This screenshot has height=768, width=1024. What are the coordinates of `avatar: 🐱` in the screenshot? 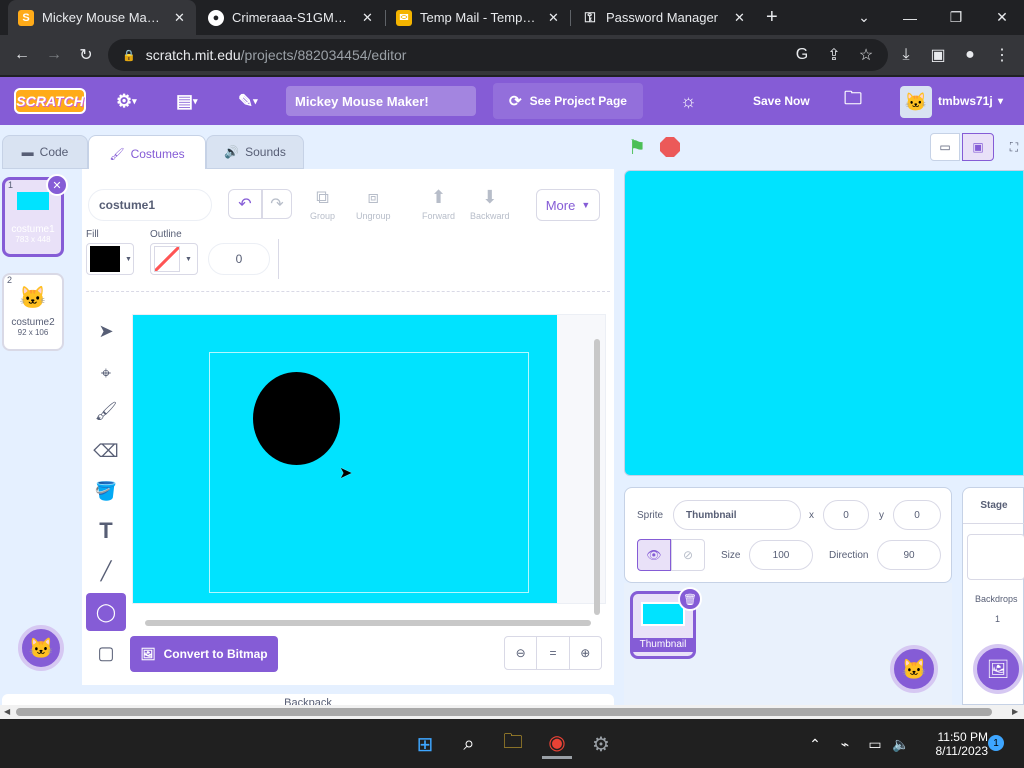 It's located at (916, 102).